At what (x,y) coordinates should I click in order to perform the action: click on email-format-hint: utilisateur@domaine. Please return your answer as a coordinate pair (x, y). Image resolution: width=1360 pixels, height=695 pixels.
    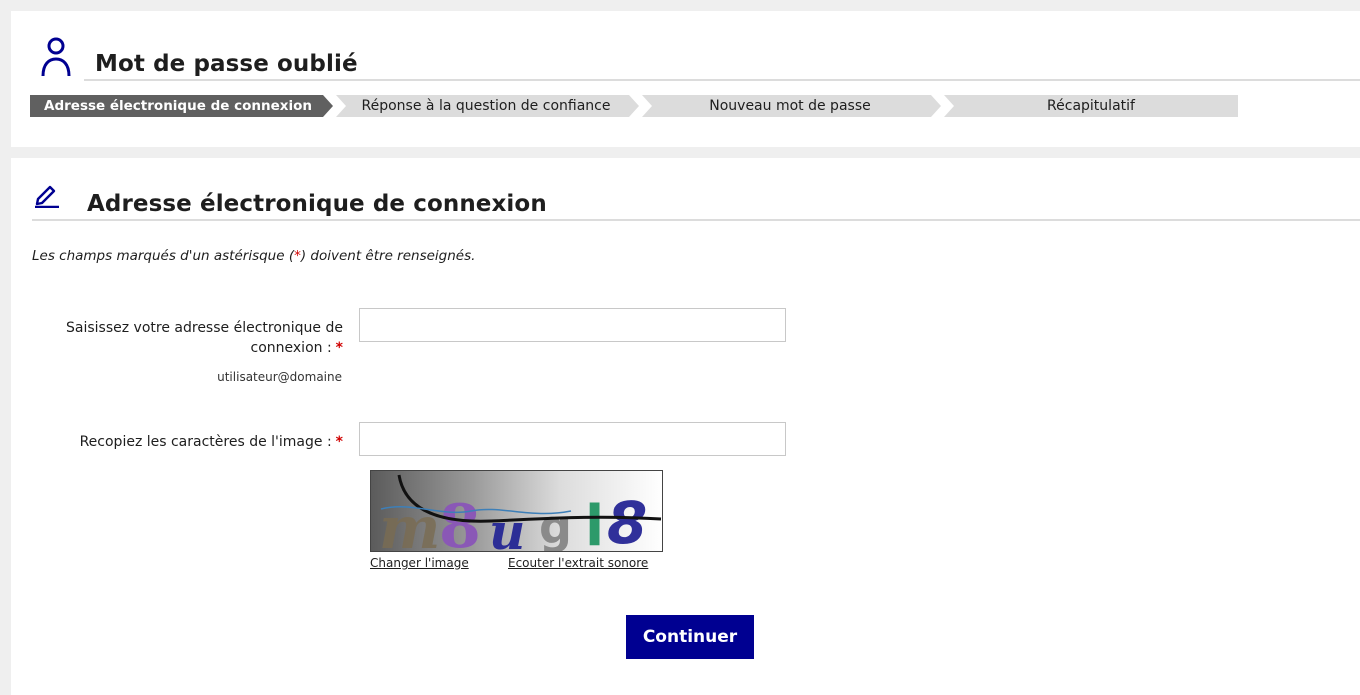
    Looking at the image, I should click on (279, 377).